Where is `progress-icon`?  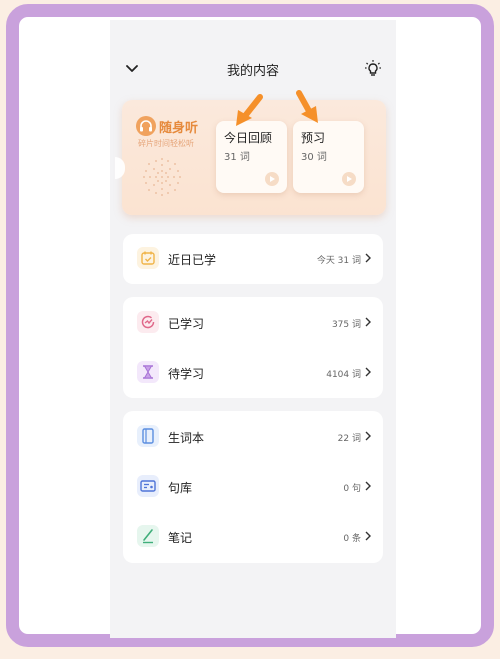
progress-icon is located at coordinates (148, 322).